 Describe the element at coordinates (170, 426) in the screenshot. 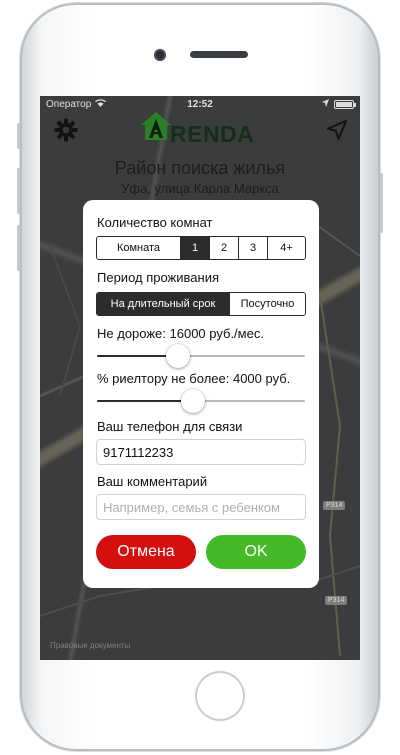

I see `phone-label: Ваш телефон для связи` at that location.